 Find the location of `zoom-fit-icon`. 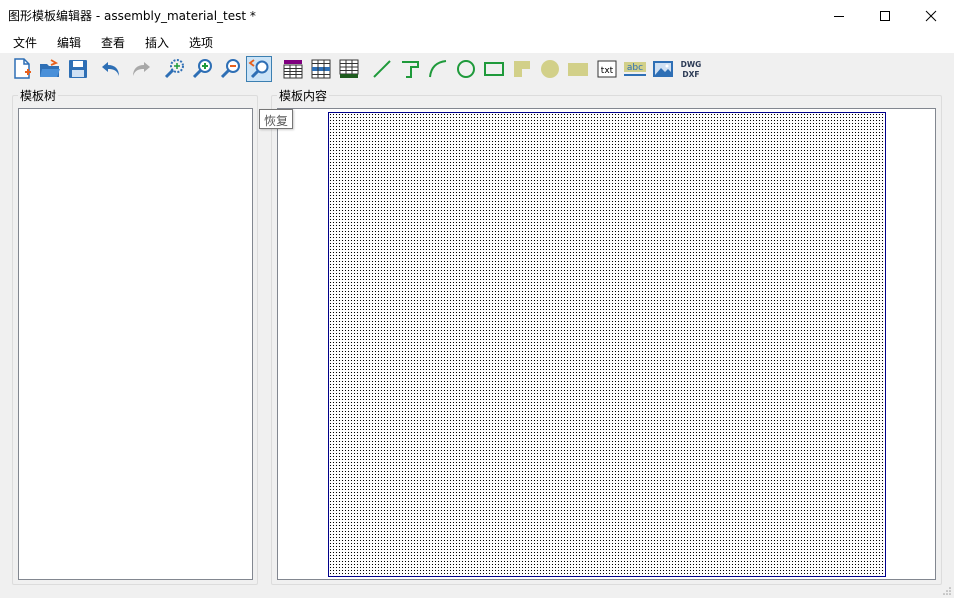

zoom-fit-icon is located at coordinates (174, 69).